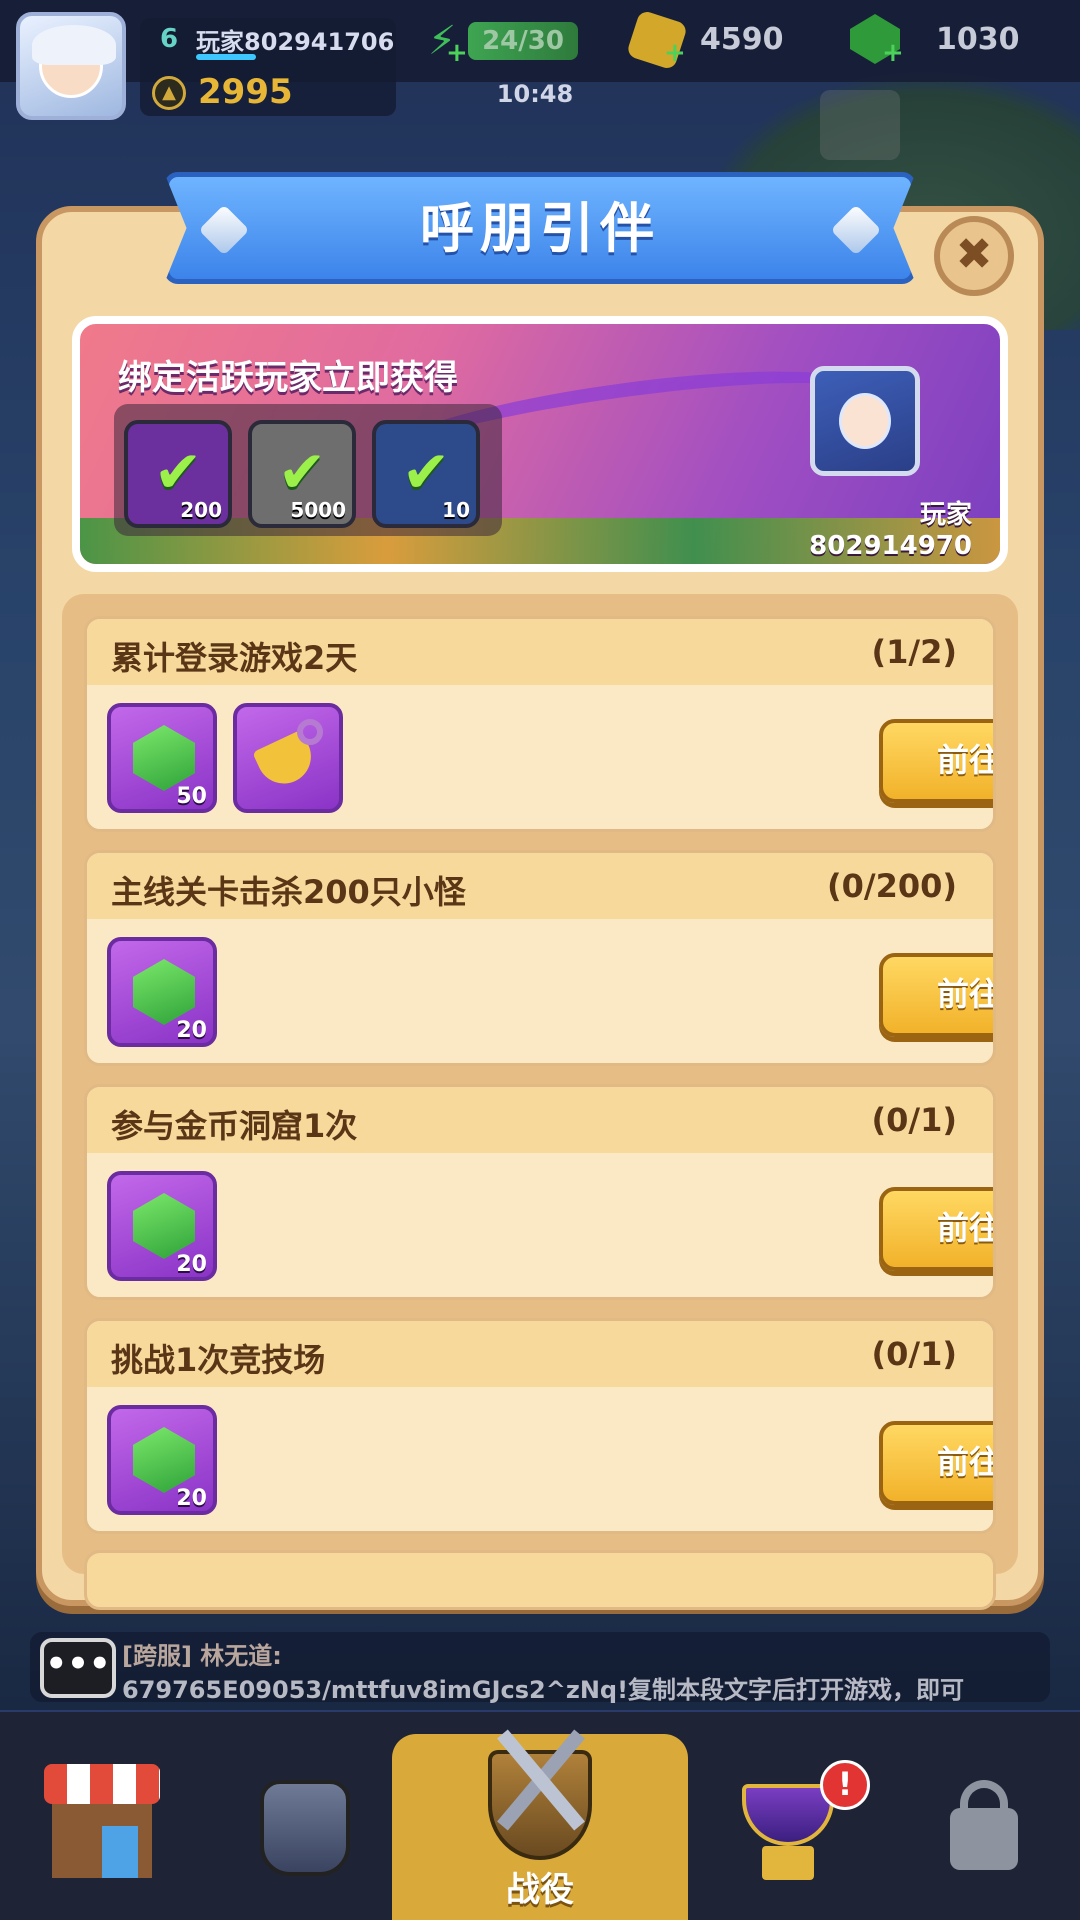  What do you see at coordinates (540, 958) in the screenshot?
I see `task-item: 主线关卡击杀200只小怪 (0/200) 20 前往` at bounding box center [540, 958].